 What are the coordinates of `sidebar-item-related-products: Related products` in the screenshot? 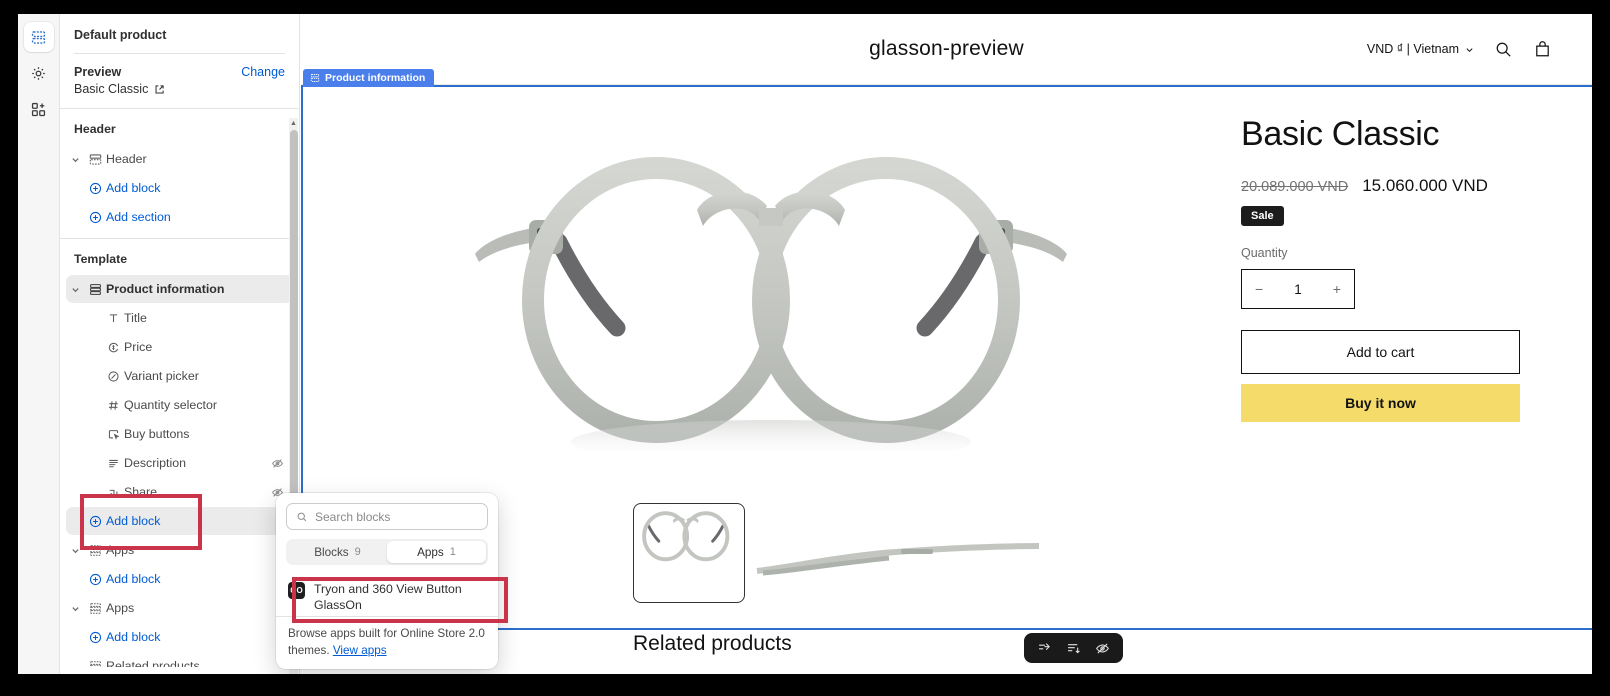 It's located at (179, 659).